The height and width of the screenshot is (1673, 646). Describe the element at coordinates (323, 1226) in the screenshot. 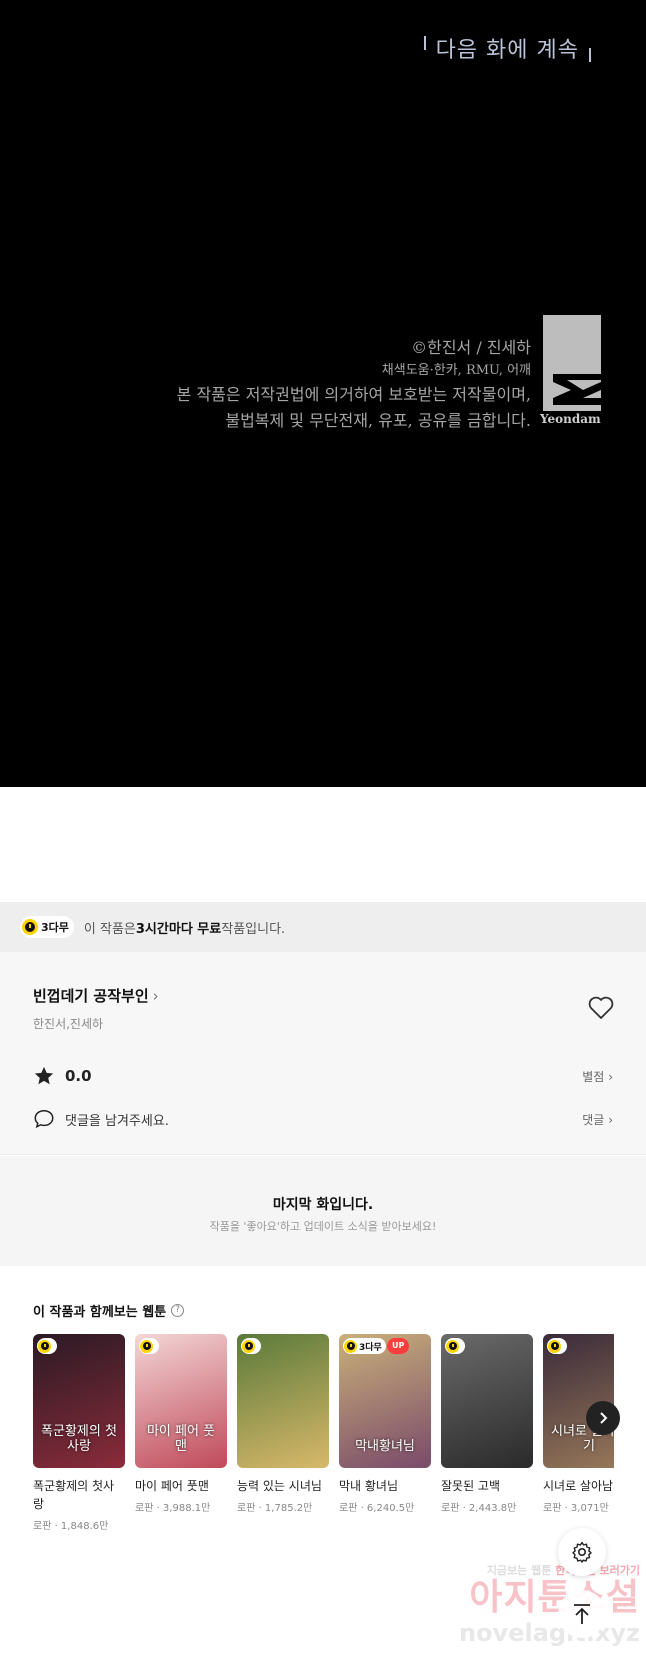

I see `last-episode-subtitle: 작품을 '좋아요'하고 업데이트 소식을 받아보세요!` at that location.